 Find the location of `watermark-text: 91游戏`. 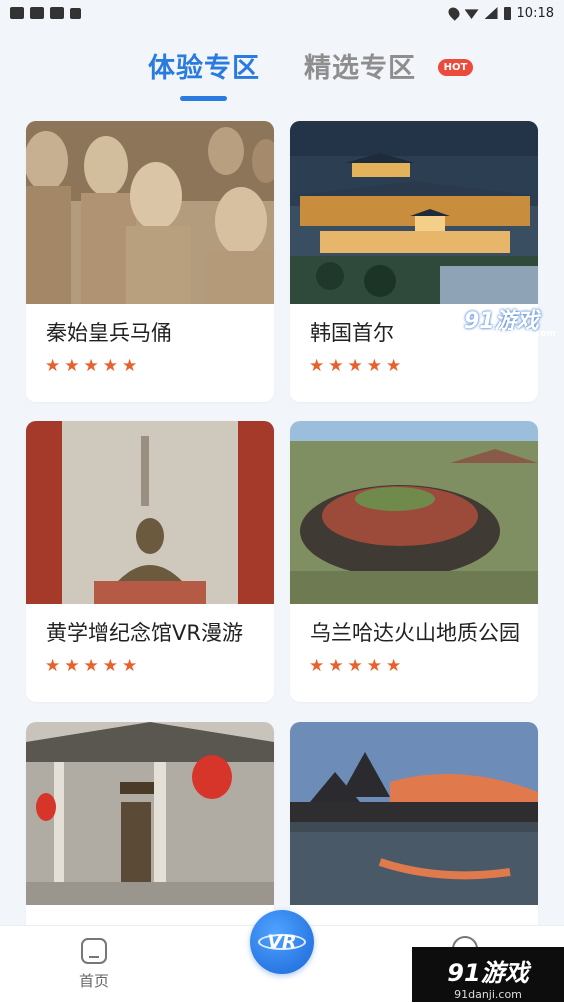

watermark-text: 91游戏 is located at coordinates (488, 973).